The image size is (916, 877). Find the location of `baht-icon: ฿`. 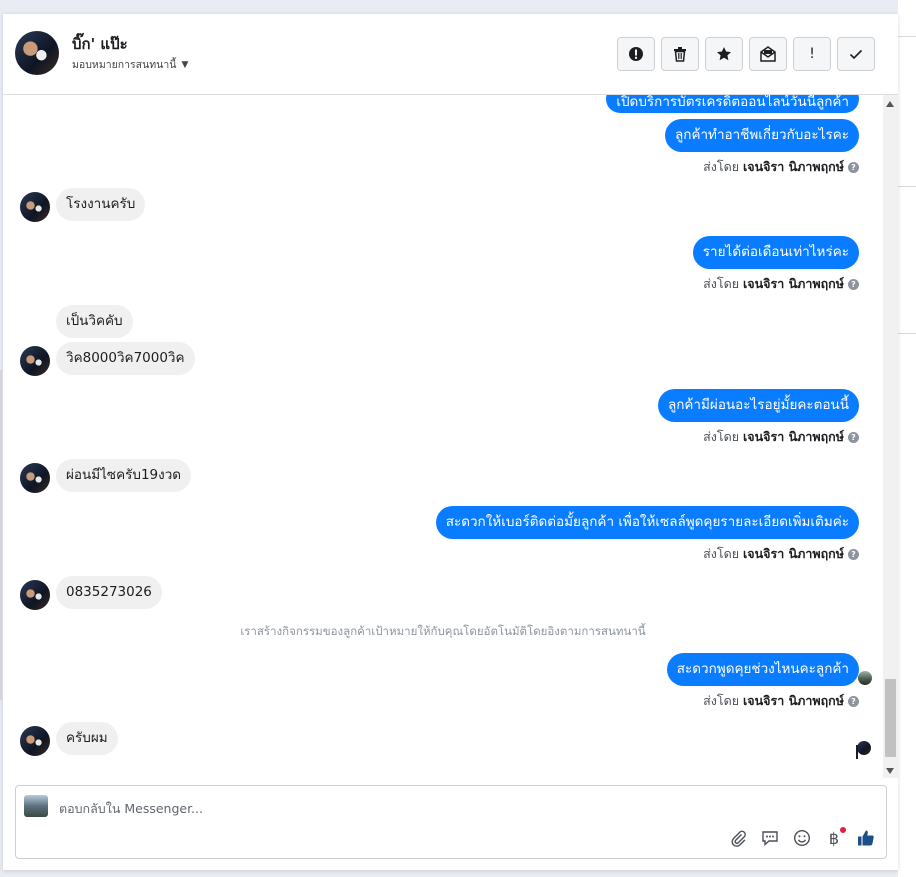

baht-icon: ฿ is located at coordinates (834, 838).